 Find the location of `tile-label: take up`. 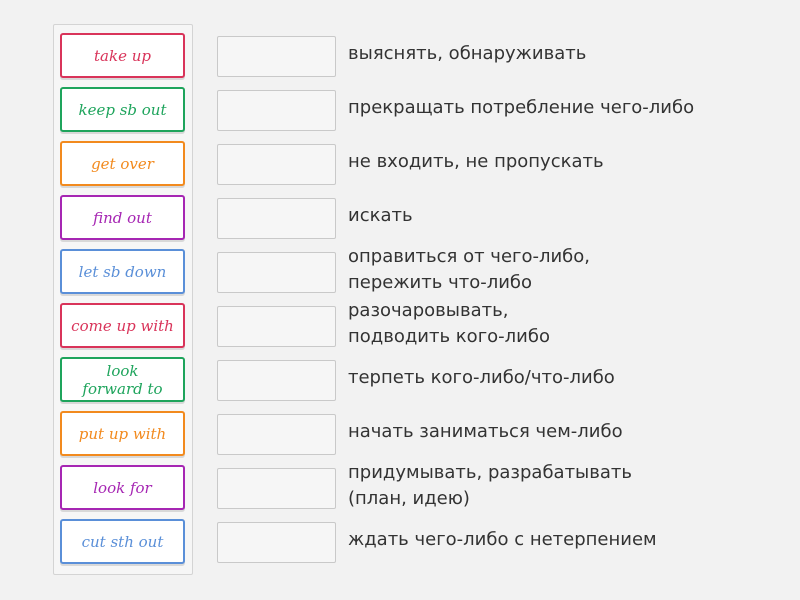

tile-label: take up is located at coordinates (122, 55).